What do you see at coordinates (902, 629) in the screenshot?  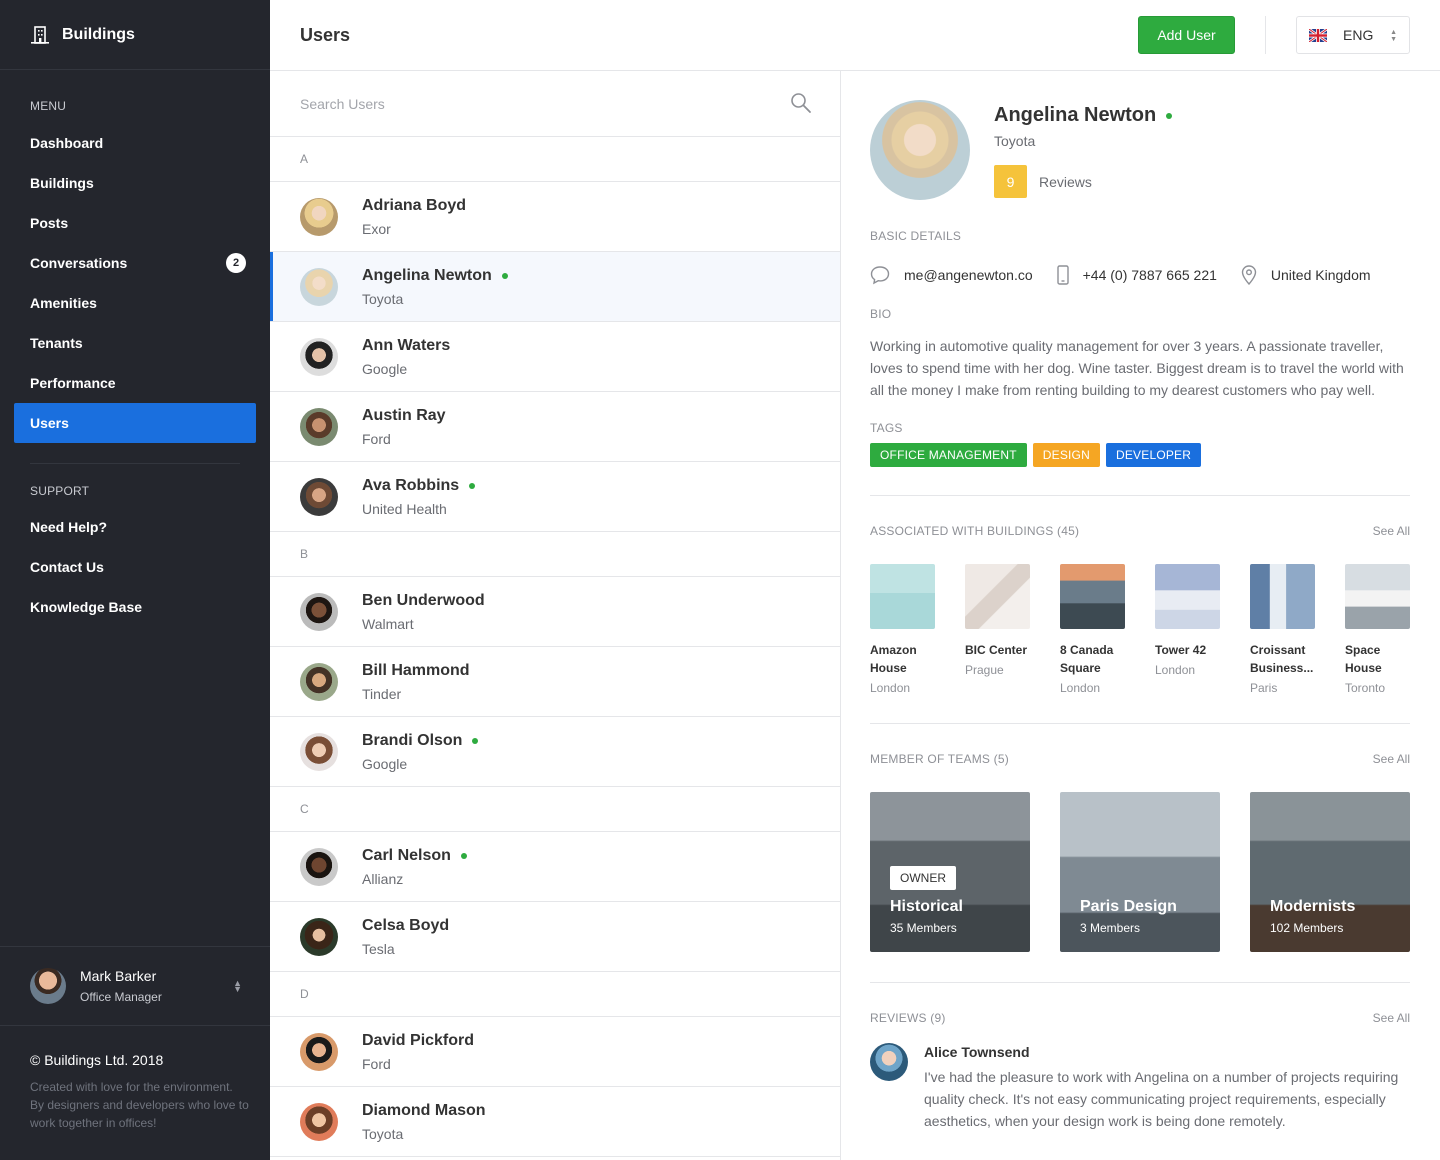 I see `building-card: Amazon House London` at bounding box center [902, 629].